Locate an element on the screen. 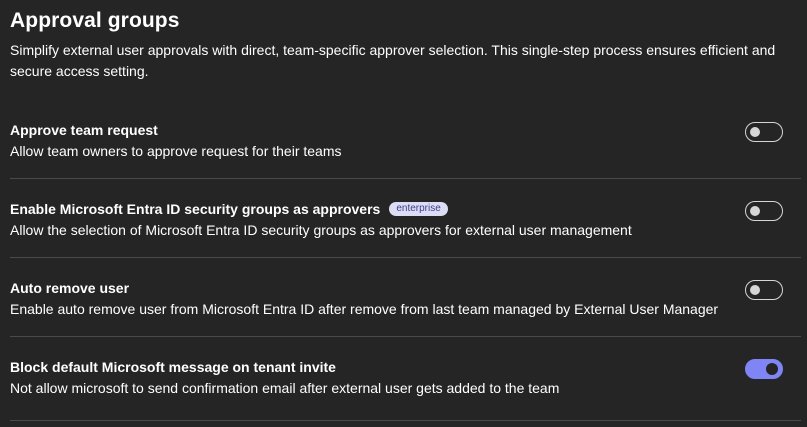 The width and height of the screenshot is (807, 427). entra-security-groups-toggle is located at coordinates (764, 211).